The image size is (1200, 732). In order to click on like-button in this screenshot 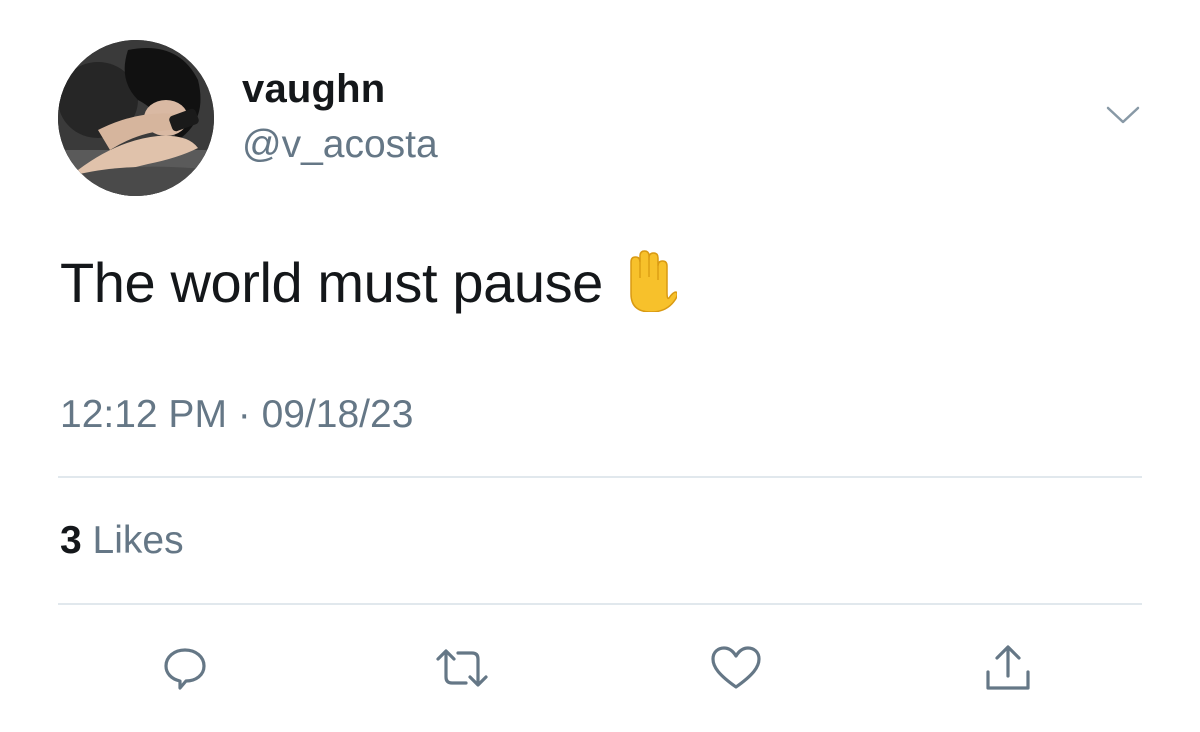, I will do `click(736, 668)`.